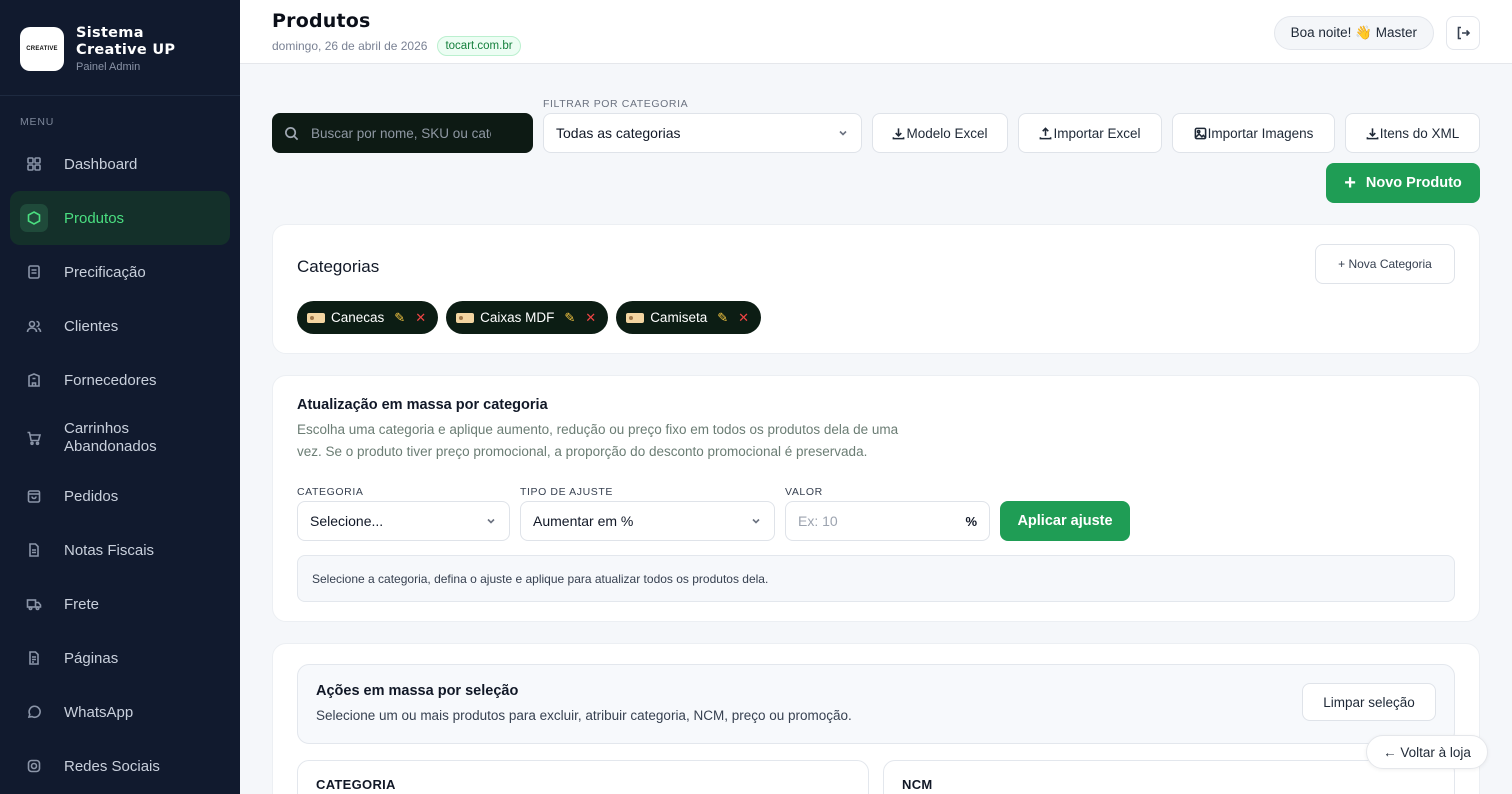 This screenshot has height=794, width=1512. I want to click on sidebar-item-label: WhatsApp, so click(99, 712).